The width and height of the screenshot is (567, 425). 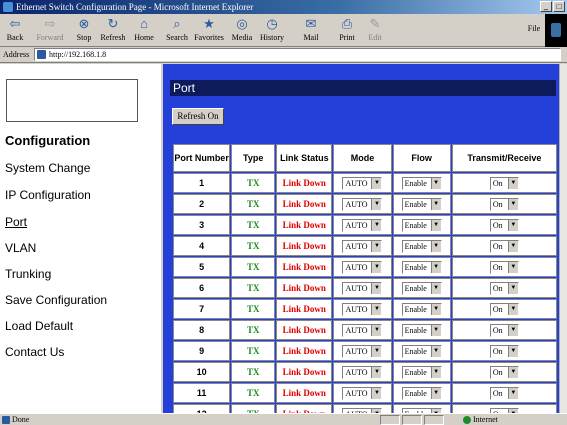 What do you see at coordinates (198, 116) in the screenshot?
I see `refresh-on-button: Refresh On` at bounding box center [198, 116].